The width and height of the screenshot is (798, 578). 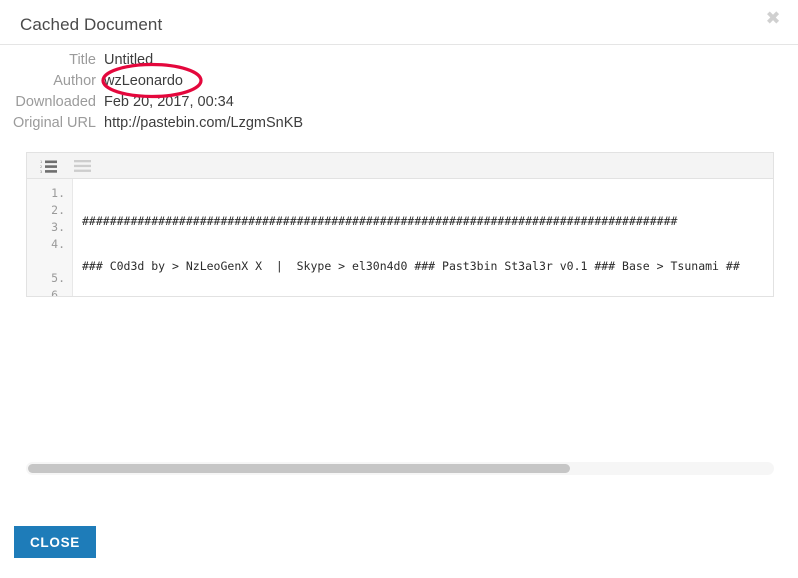 I want to click on line-number-gutter: 1. 2. 3. 4. 5. 6. 7., so click(x=50, y=238).